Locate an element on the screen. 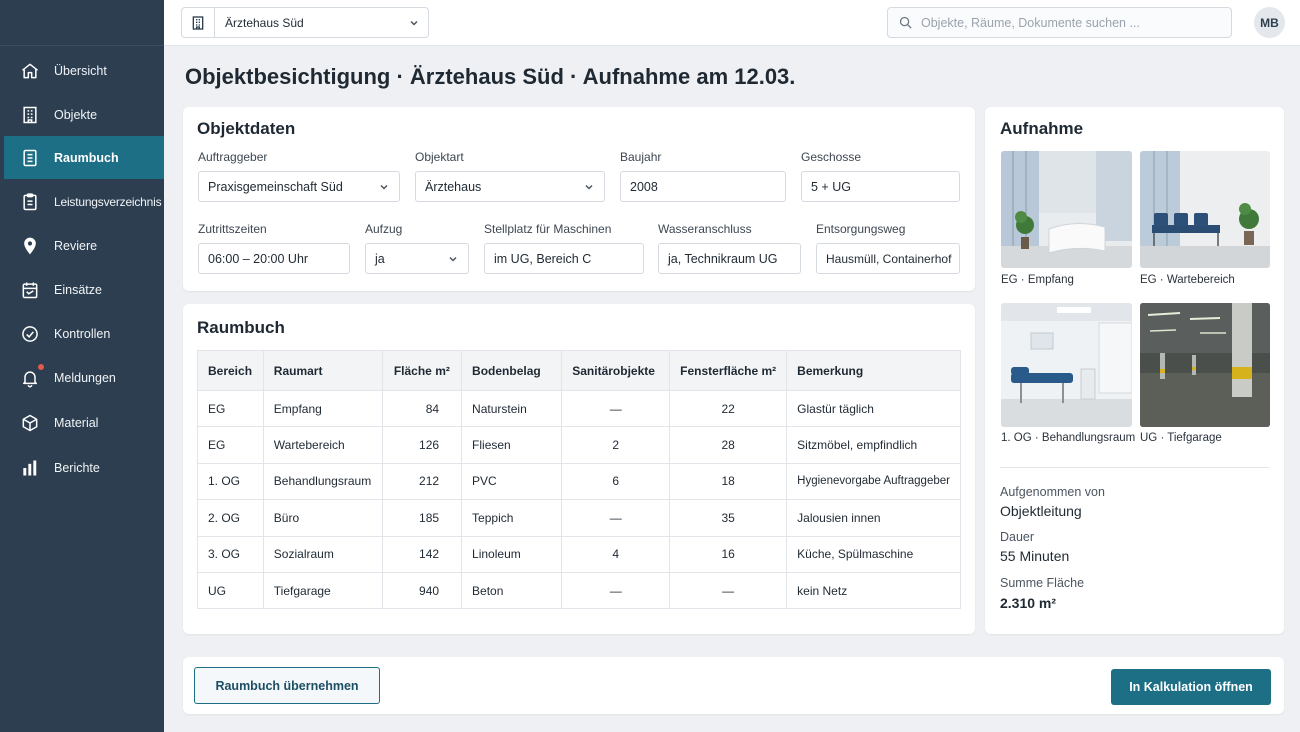 This screenshot has width=1300, height=732. column-header: Bereich is located at coordinates (230, 370).